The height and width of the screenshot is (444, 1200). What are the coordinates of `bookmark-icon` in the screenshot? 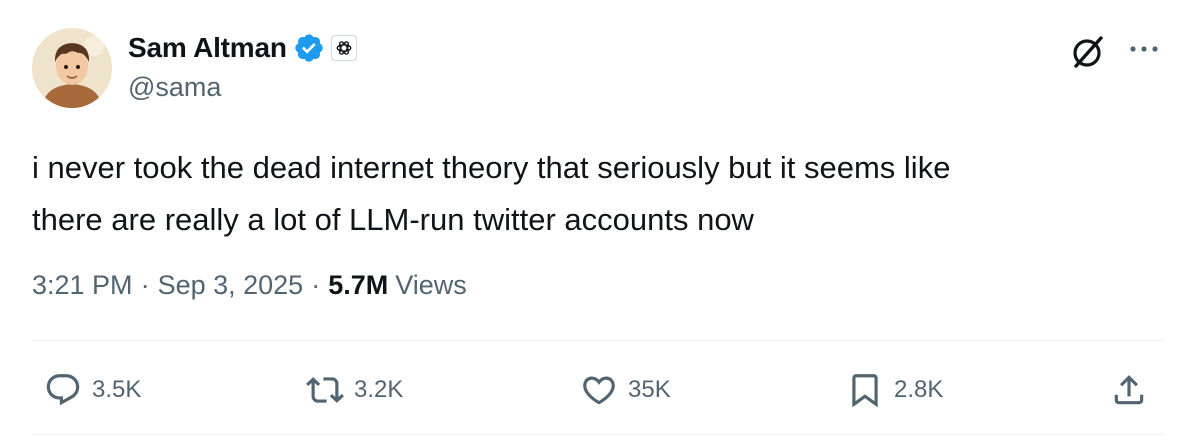 It's located at (865, 391).